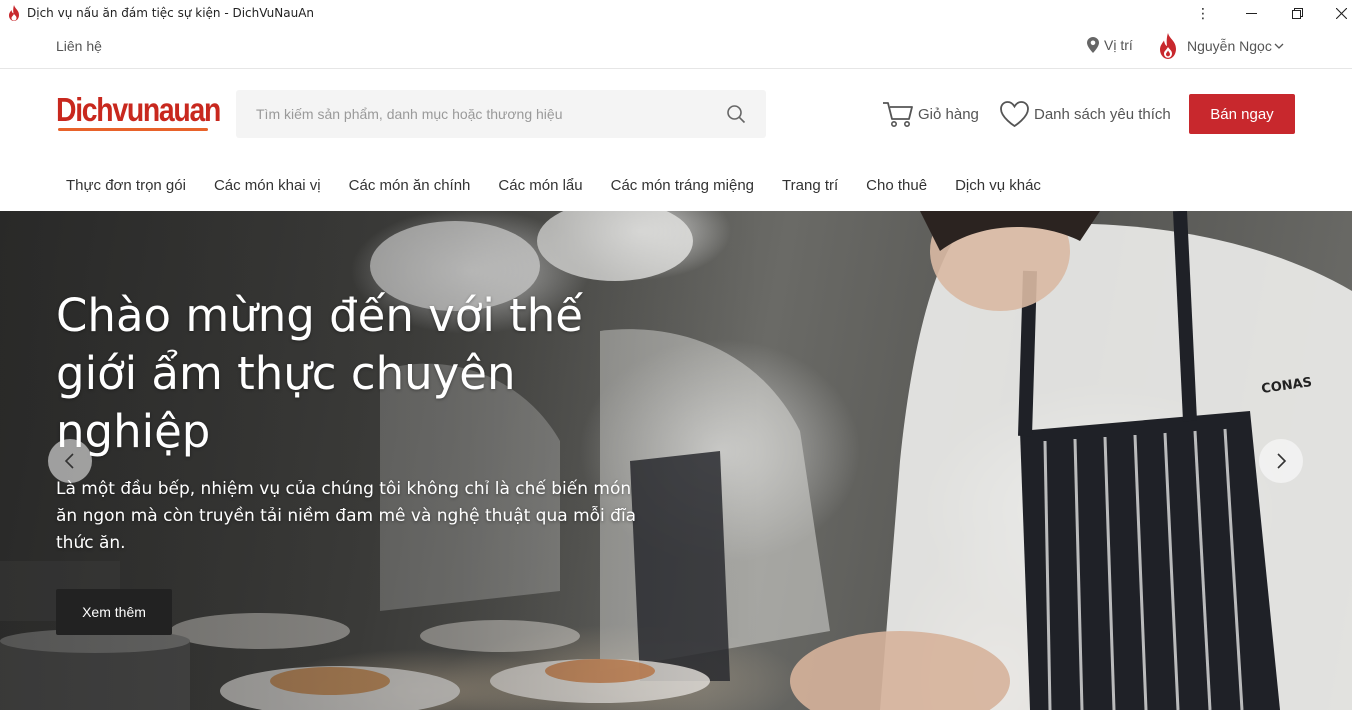  Describe the element at coordinates (471, 114) in the screenshot. I see `search-input` at that location.